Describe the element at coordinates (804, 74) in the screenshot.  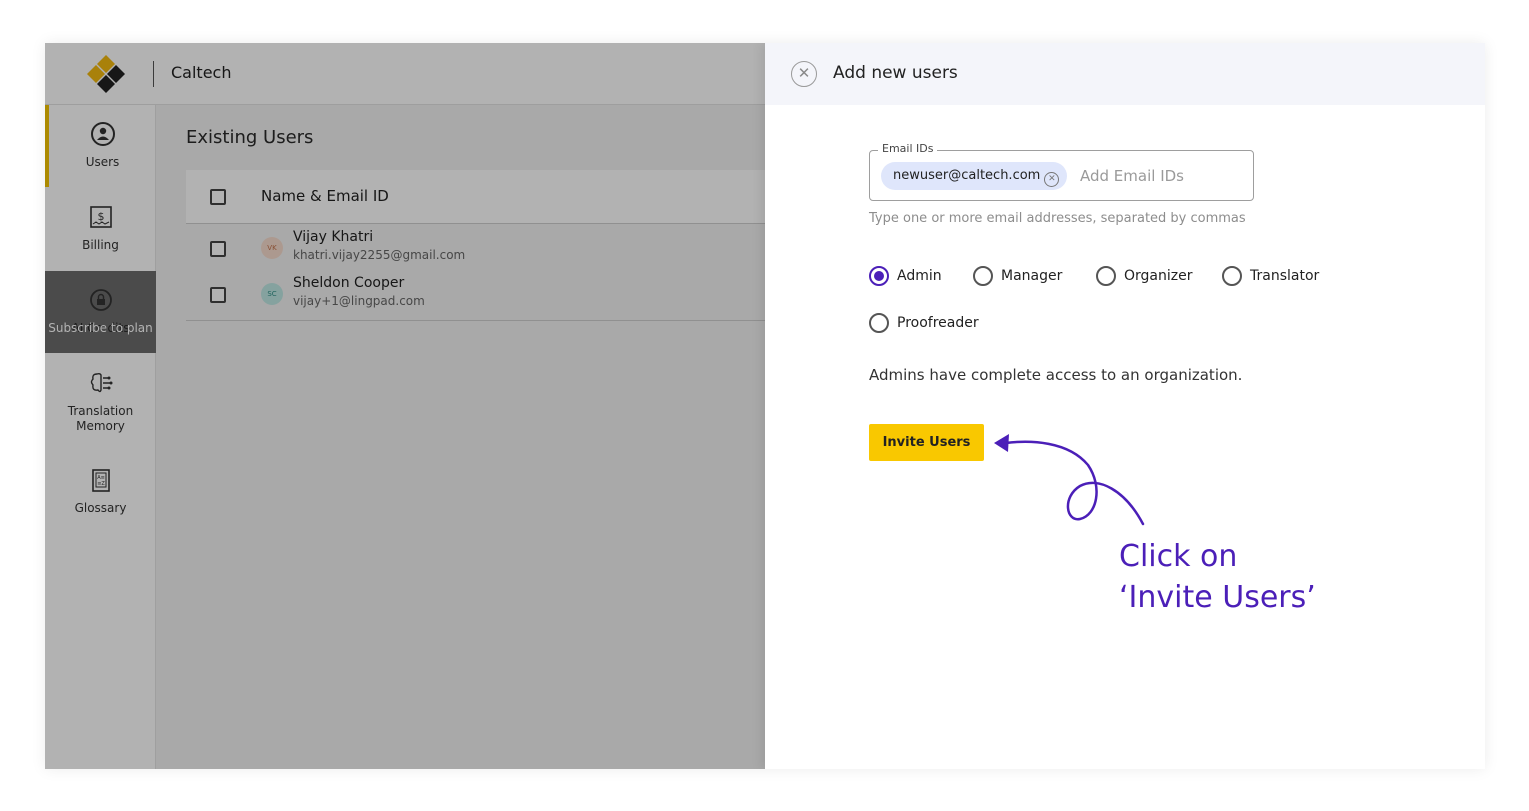
I see `close-icon: ✕` at that location.